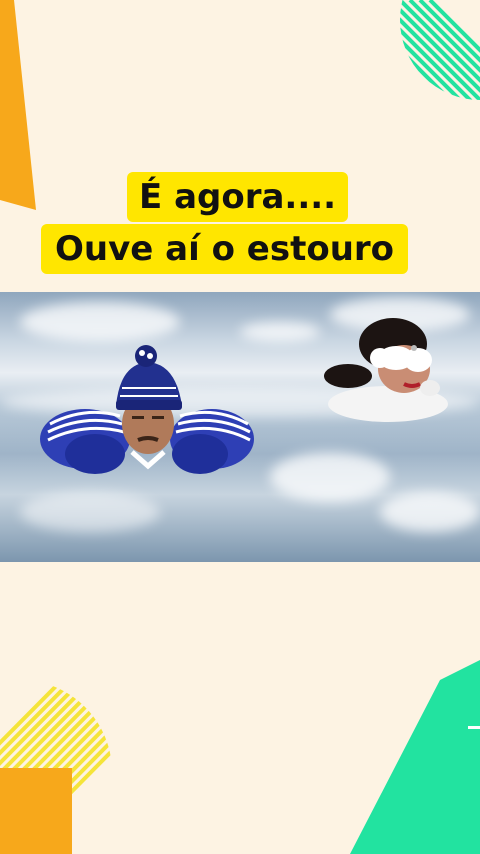 The width and height of the screenshot is (480, 854). Describe the element at coordinates (225, 249) in the screenshot. I see `caption-line-2: Ouve aí o estouro` at that location.